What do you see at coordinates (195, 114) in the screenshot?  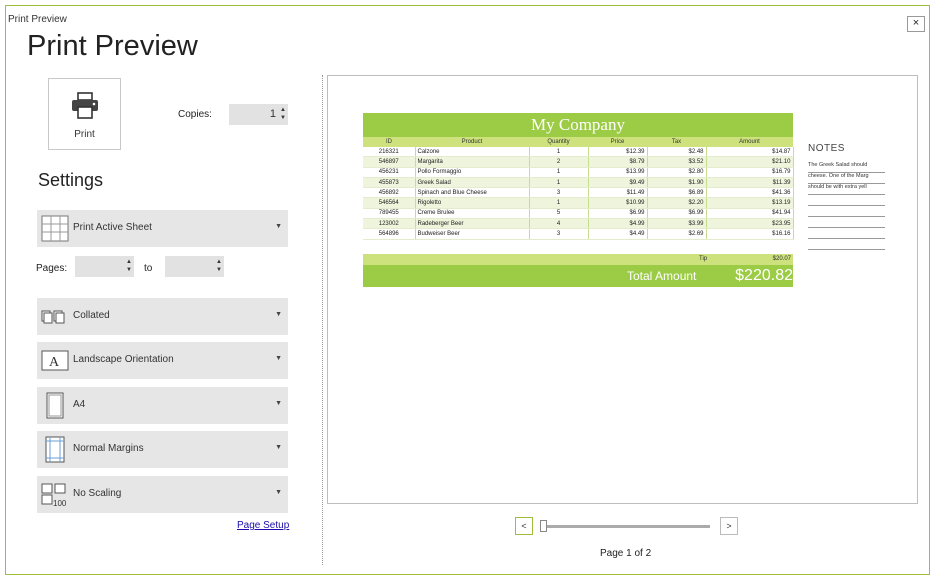 I see `copies-label: Copies:` at bounding box center [195, 114].